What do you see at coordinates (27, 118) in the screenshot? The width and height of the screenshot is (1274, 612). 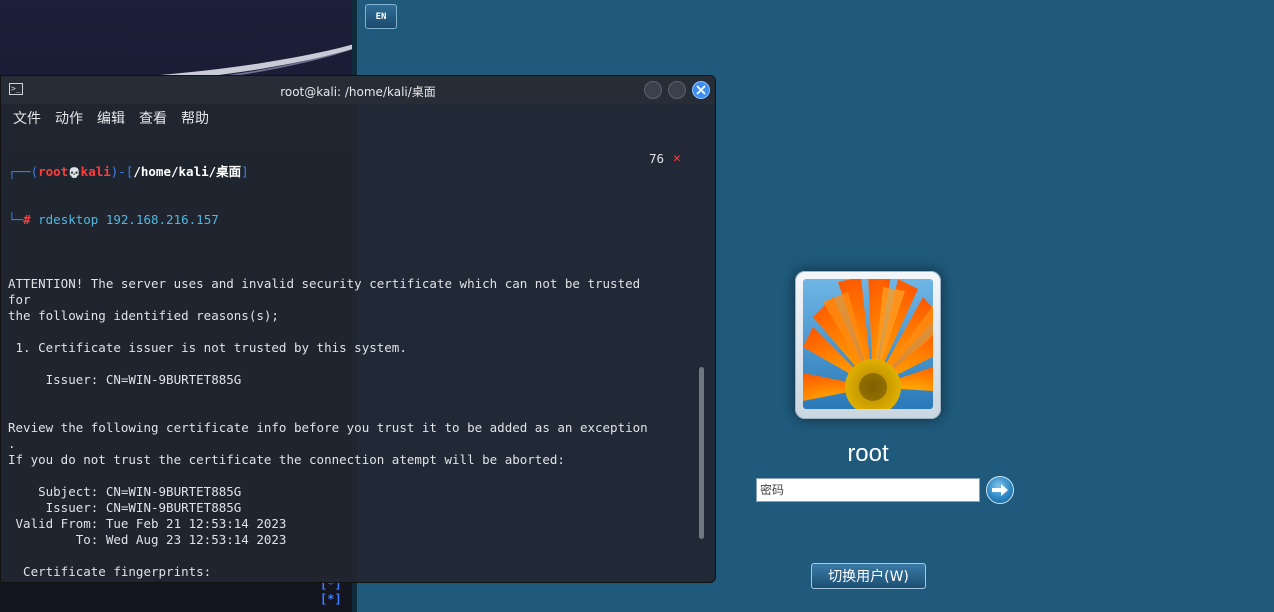 I see `menu-file: 文件` at bounding box center [27, 118].